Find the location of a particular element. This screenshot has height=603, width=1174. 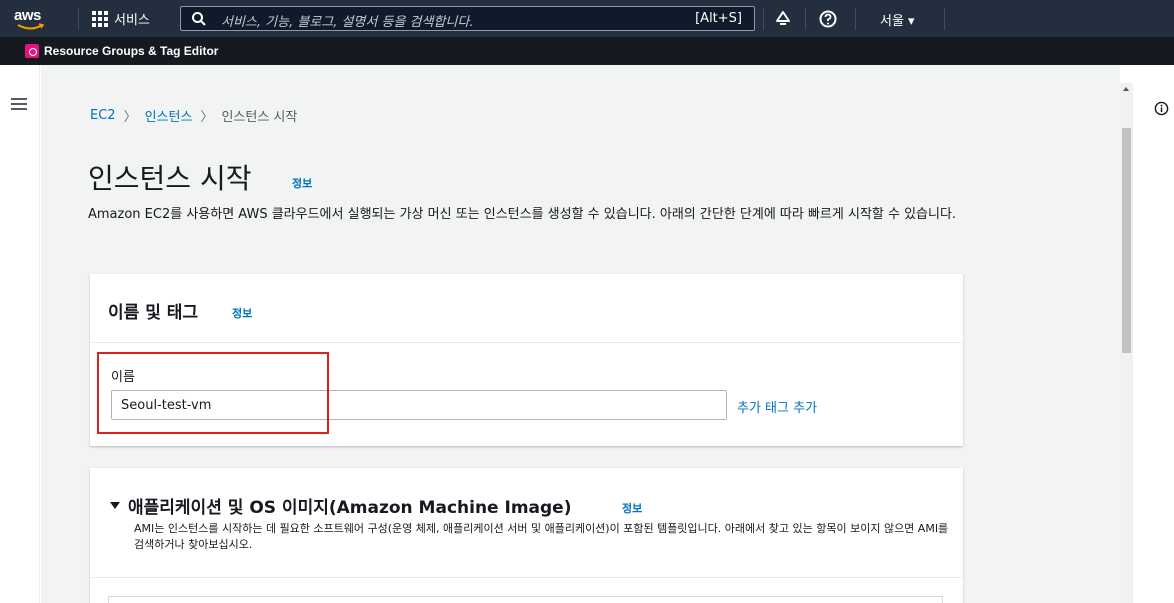

name-tags-header: 이름 및 태그 정보 is located at coordinates (526, 308).